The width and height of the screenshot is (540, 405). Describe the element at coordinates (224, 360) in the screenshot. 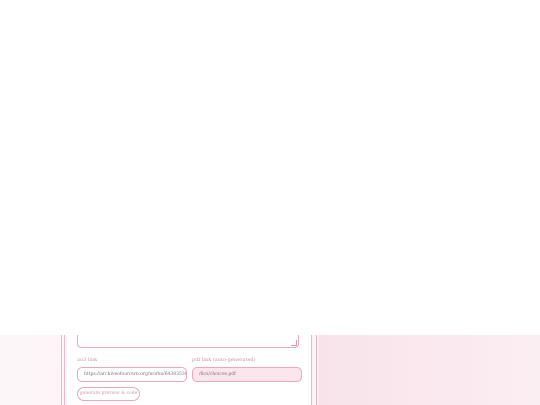

I see `pdf-link-label: pdf link (auto-generated)` at that location.